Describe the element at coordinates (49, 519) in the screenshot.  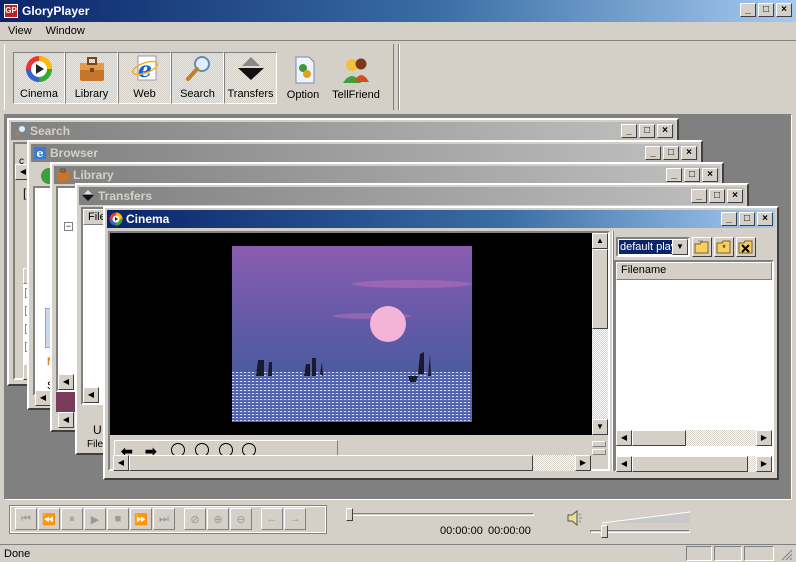
I see `rewind-button: ⏪` at that location.